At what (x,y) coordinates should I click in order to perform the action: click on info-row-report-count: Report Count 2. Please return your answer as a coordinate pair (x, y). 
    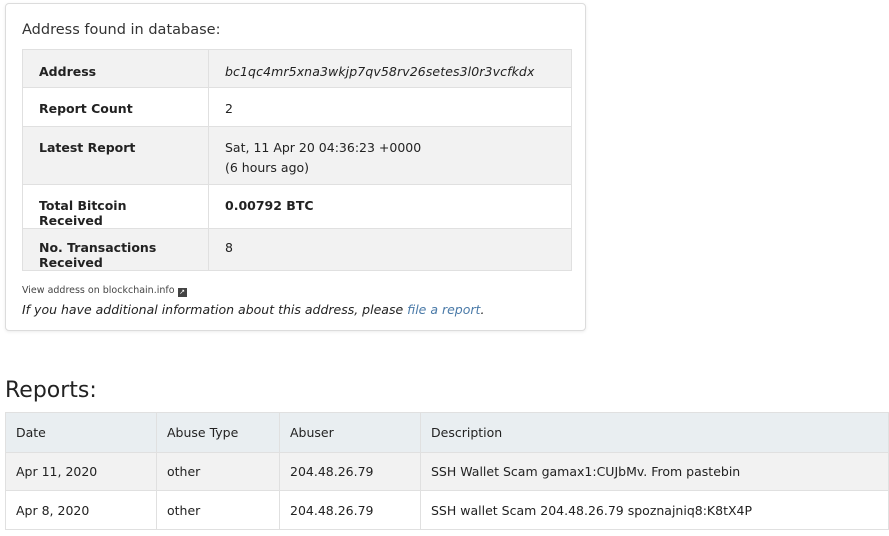
    Looking at the image, I should click on (297, 107).